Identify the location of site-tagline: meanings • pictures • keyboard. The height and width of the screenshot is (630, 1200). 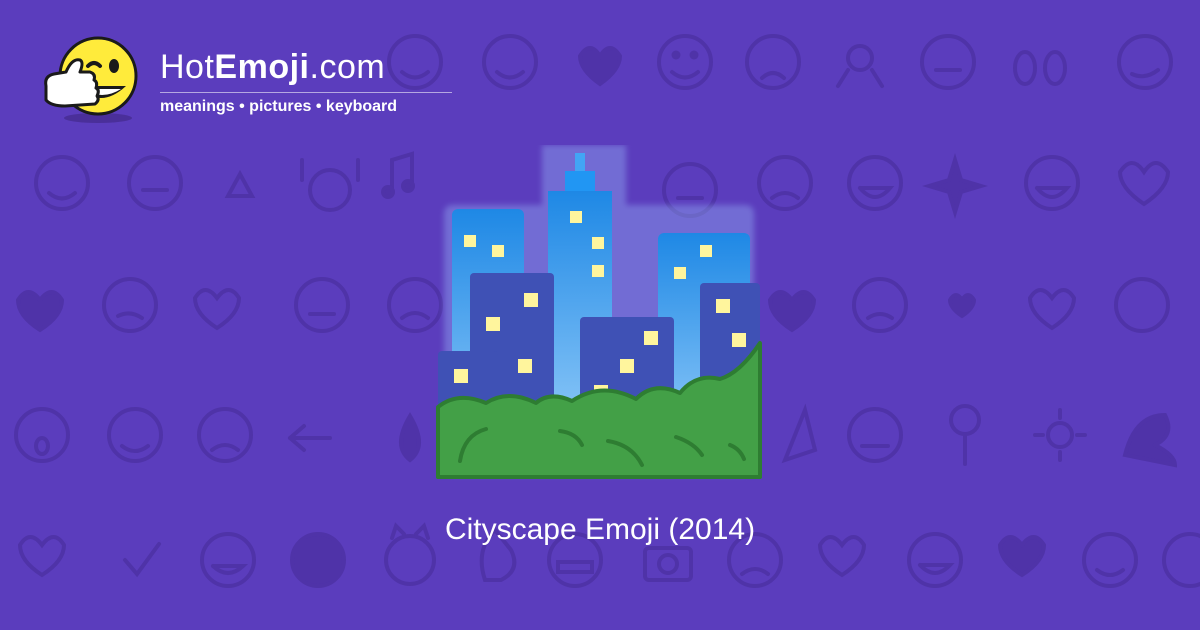
(279, 106).